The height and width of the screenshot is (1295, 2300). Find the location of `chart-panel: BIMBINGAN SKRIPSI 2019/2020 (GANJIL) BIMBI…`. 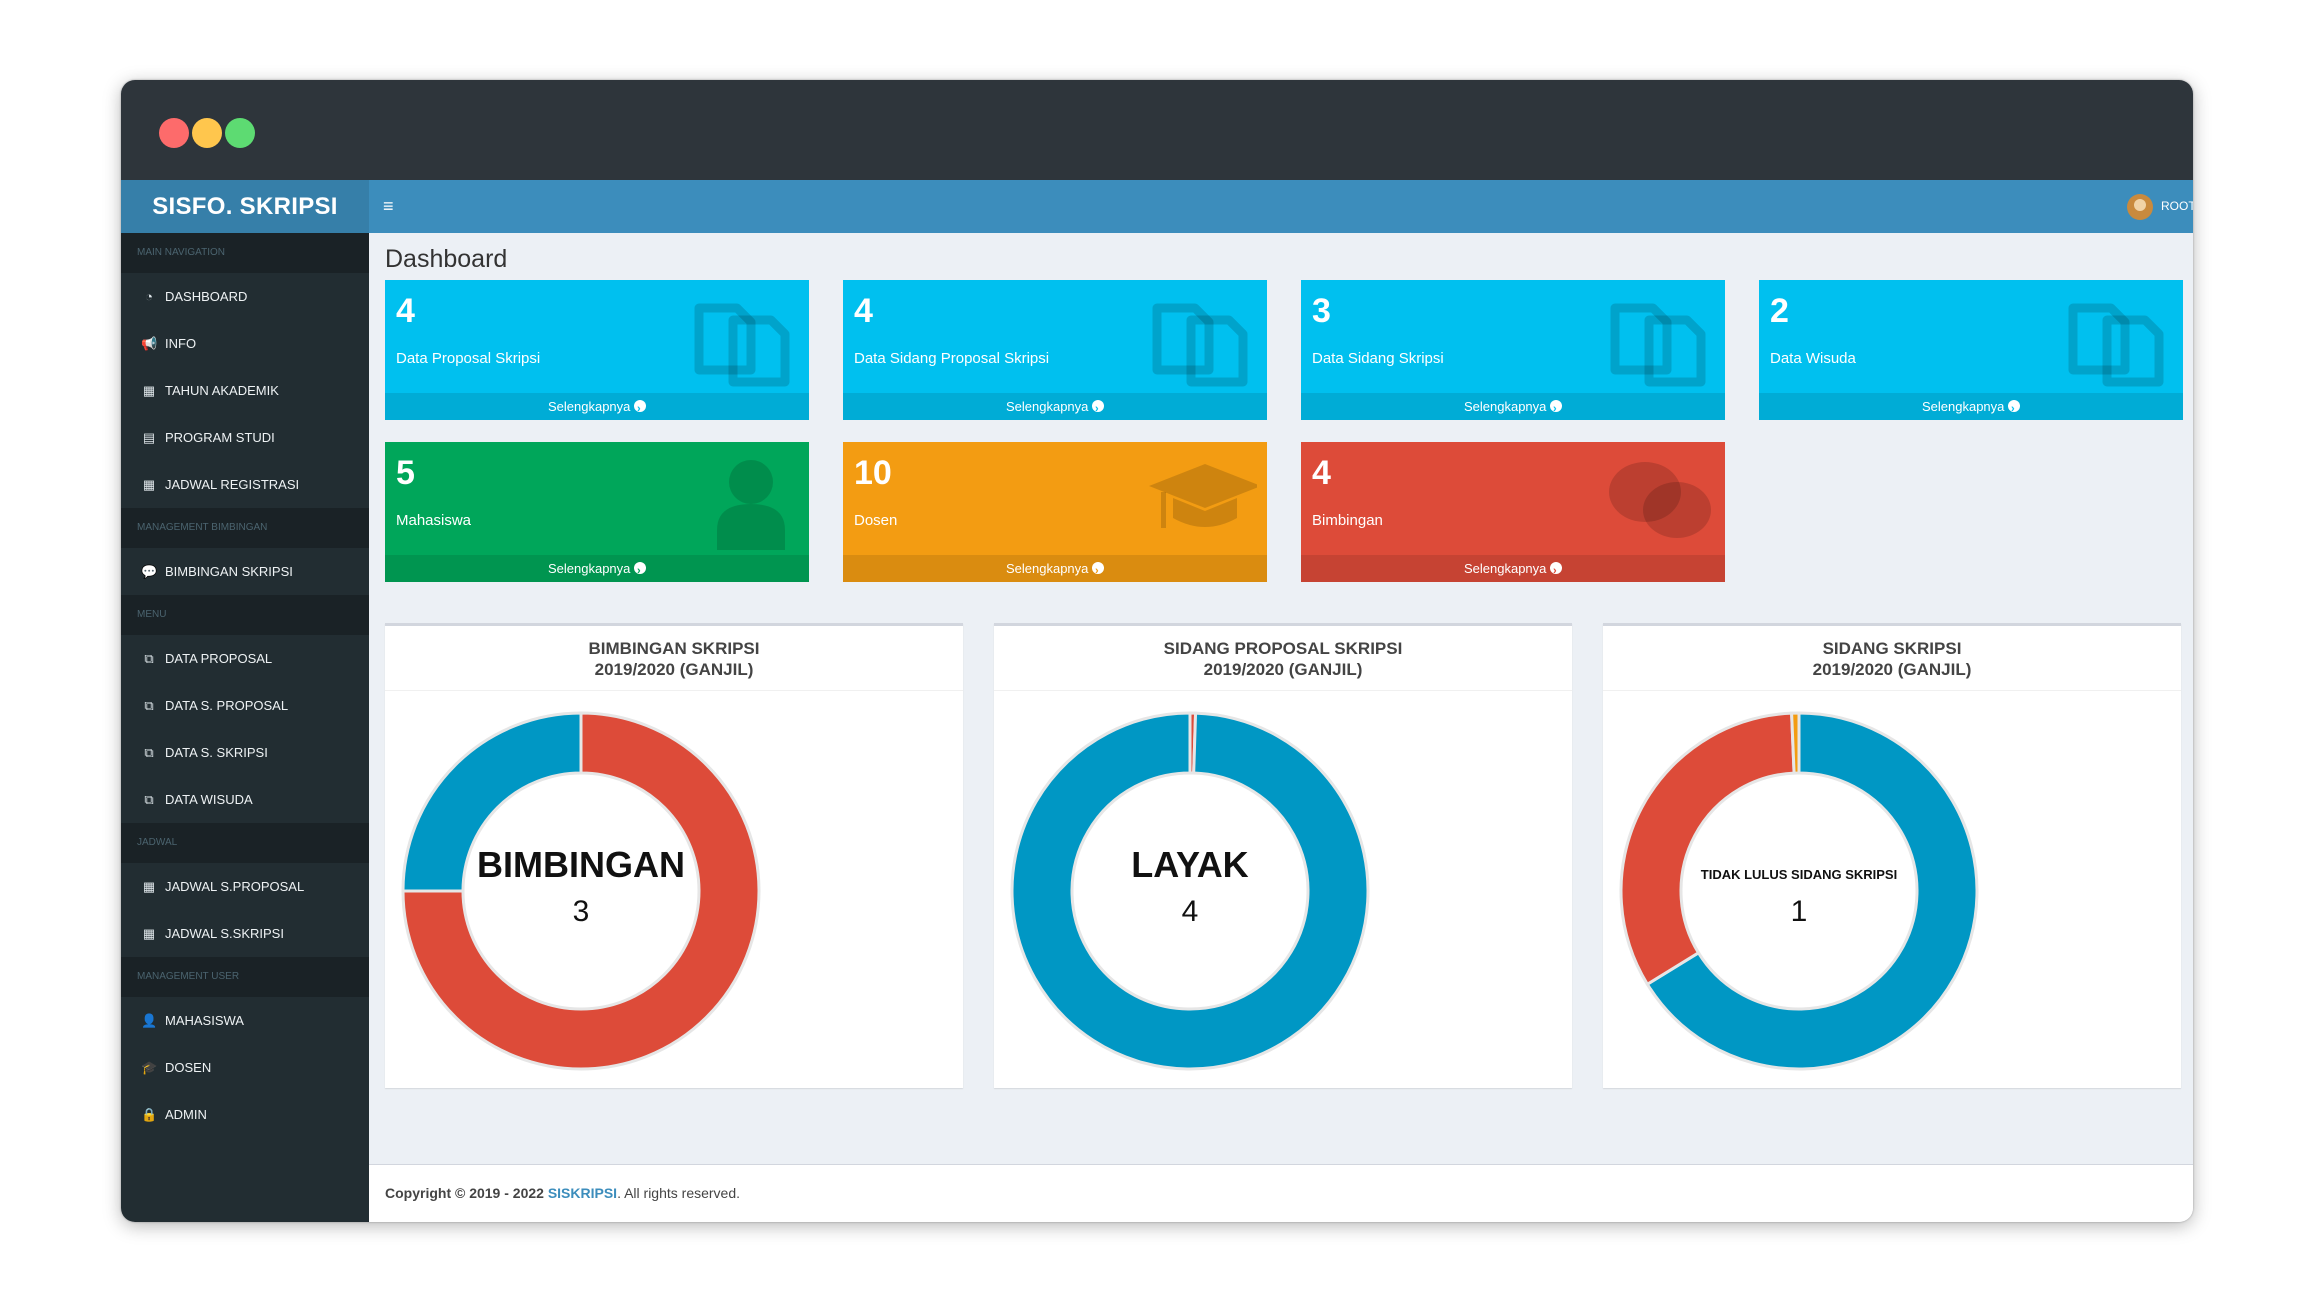

chart-panel: BIMBINGAN SKRIPSI 2019/2020 (GANJIL) BIMBI… is located at coordinates (674, 855).